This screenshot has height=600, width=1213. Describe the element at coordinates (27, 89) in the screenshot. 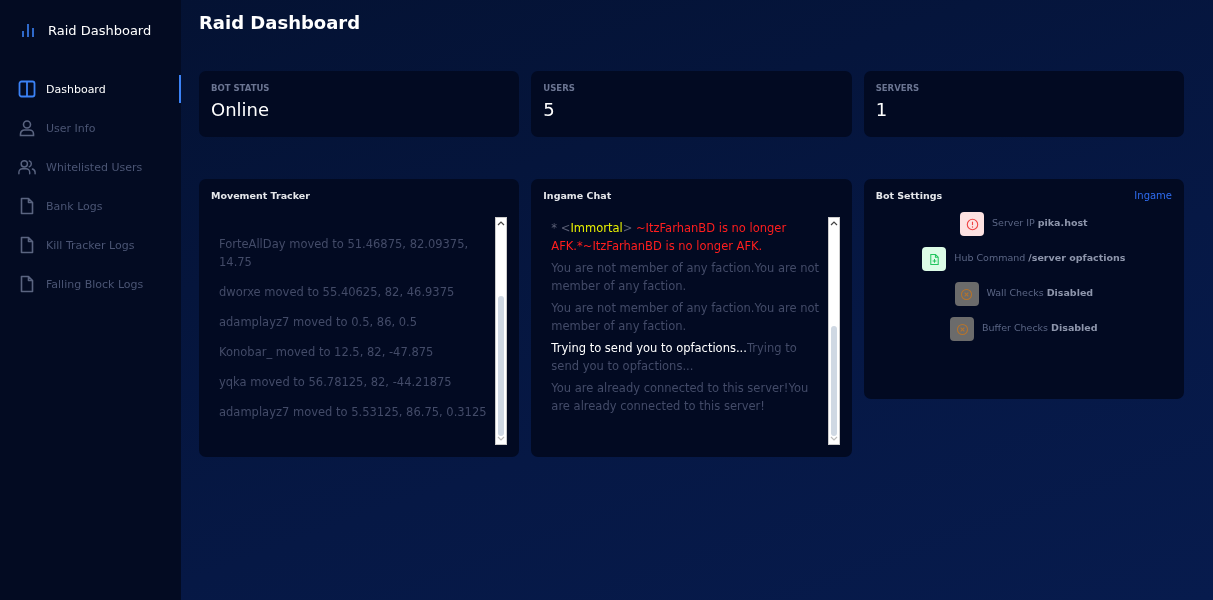

I see `columns-icon` at that location.